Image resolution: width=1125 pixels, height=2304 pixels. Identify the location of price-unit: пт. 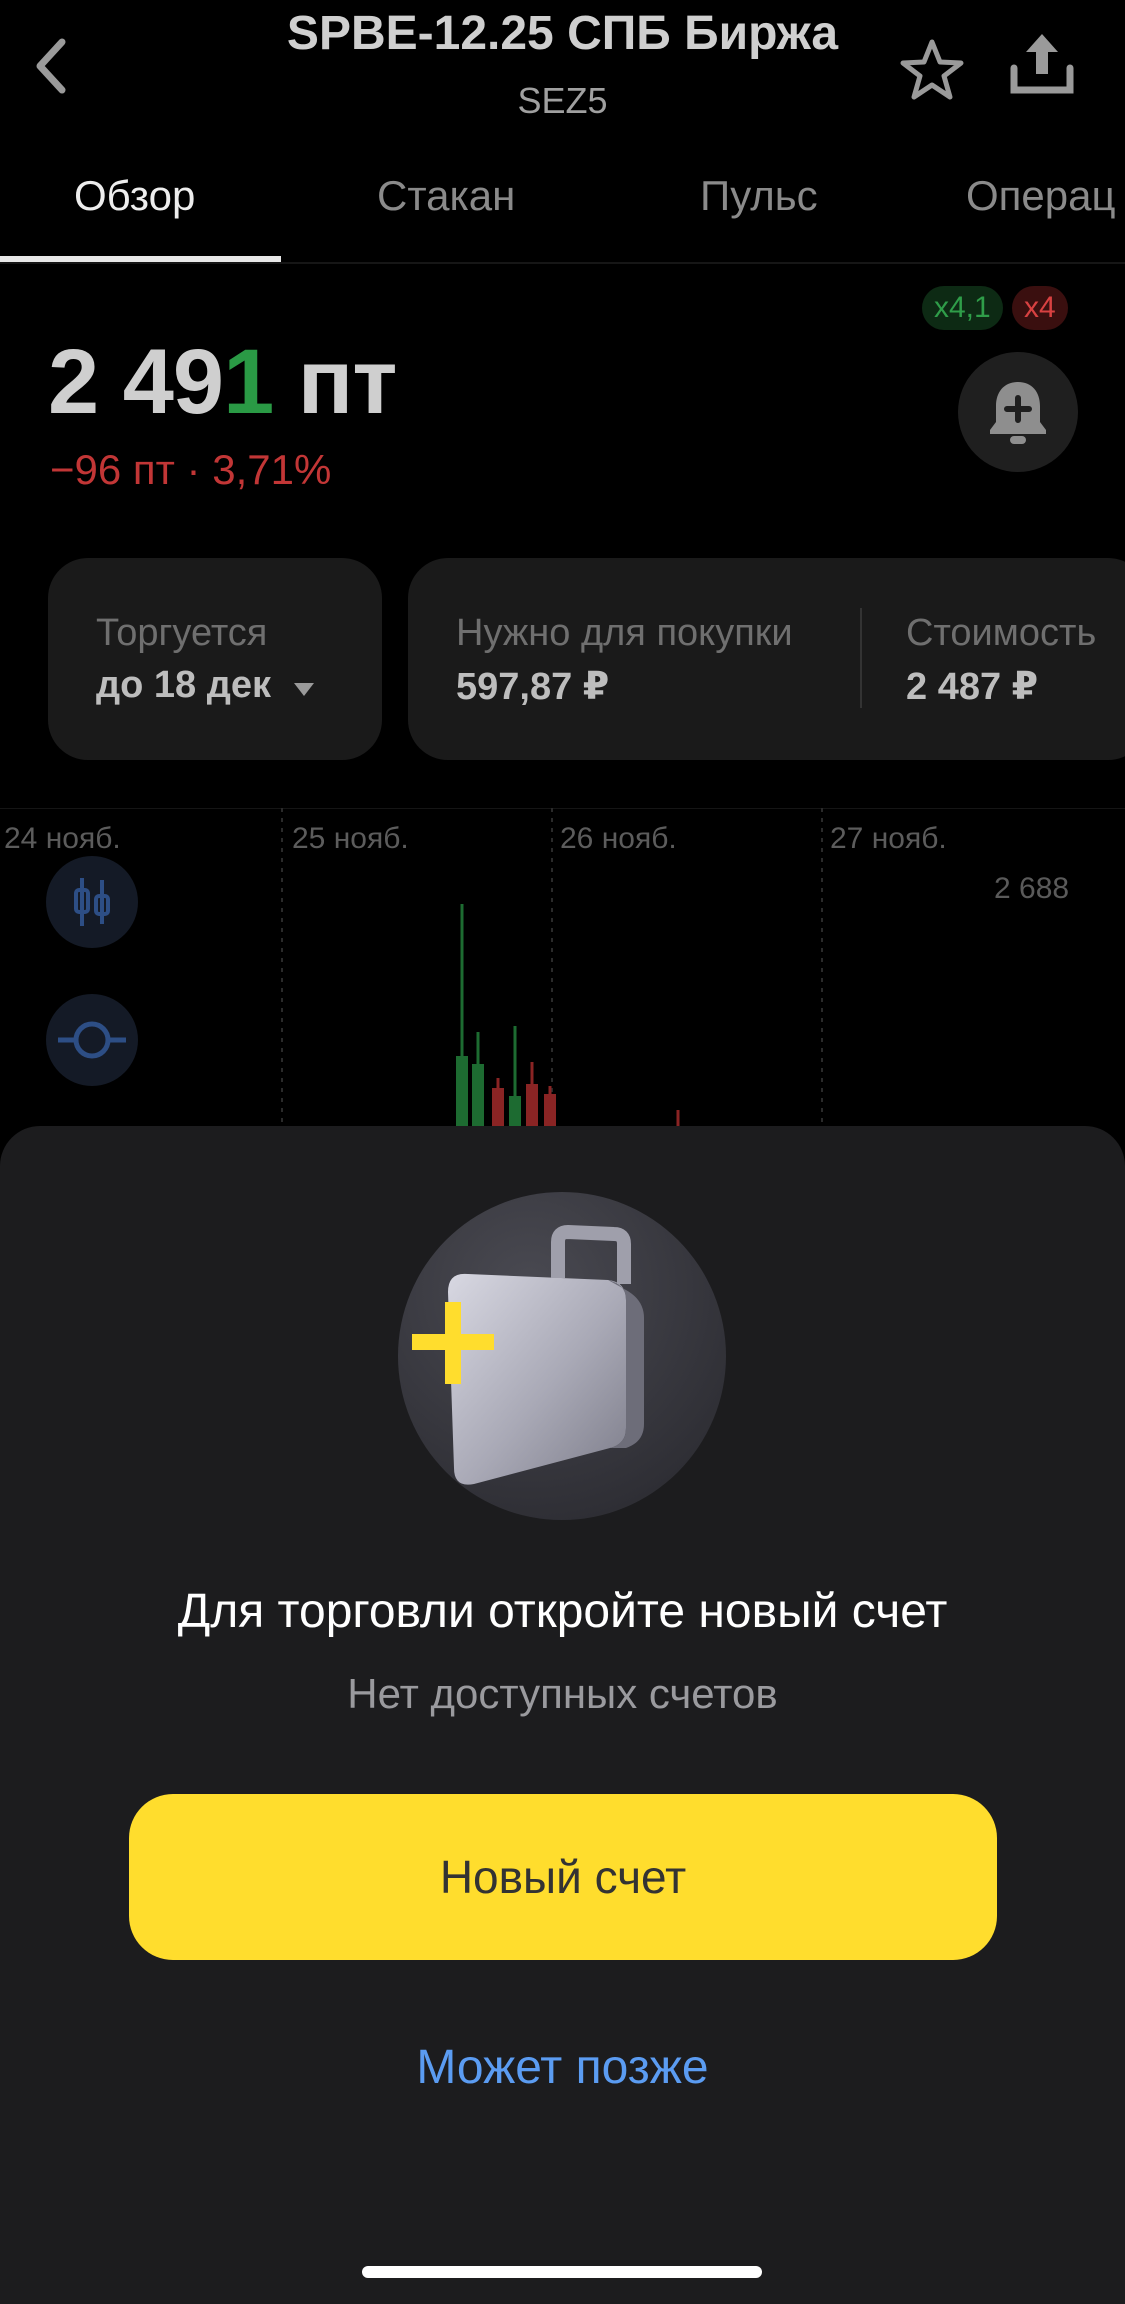
(335, 382).